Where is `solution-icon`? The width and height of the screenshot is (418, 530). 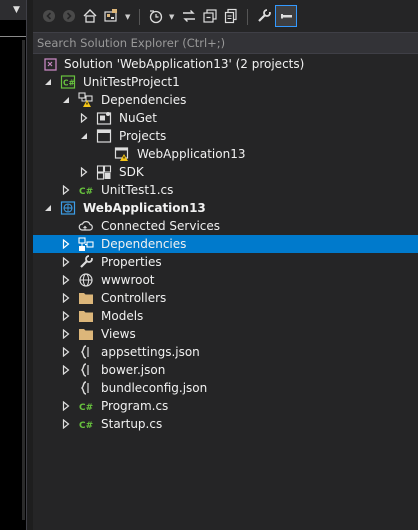
solution-icon is located at coordinates (51, 64).